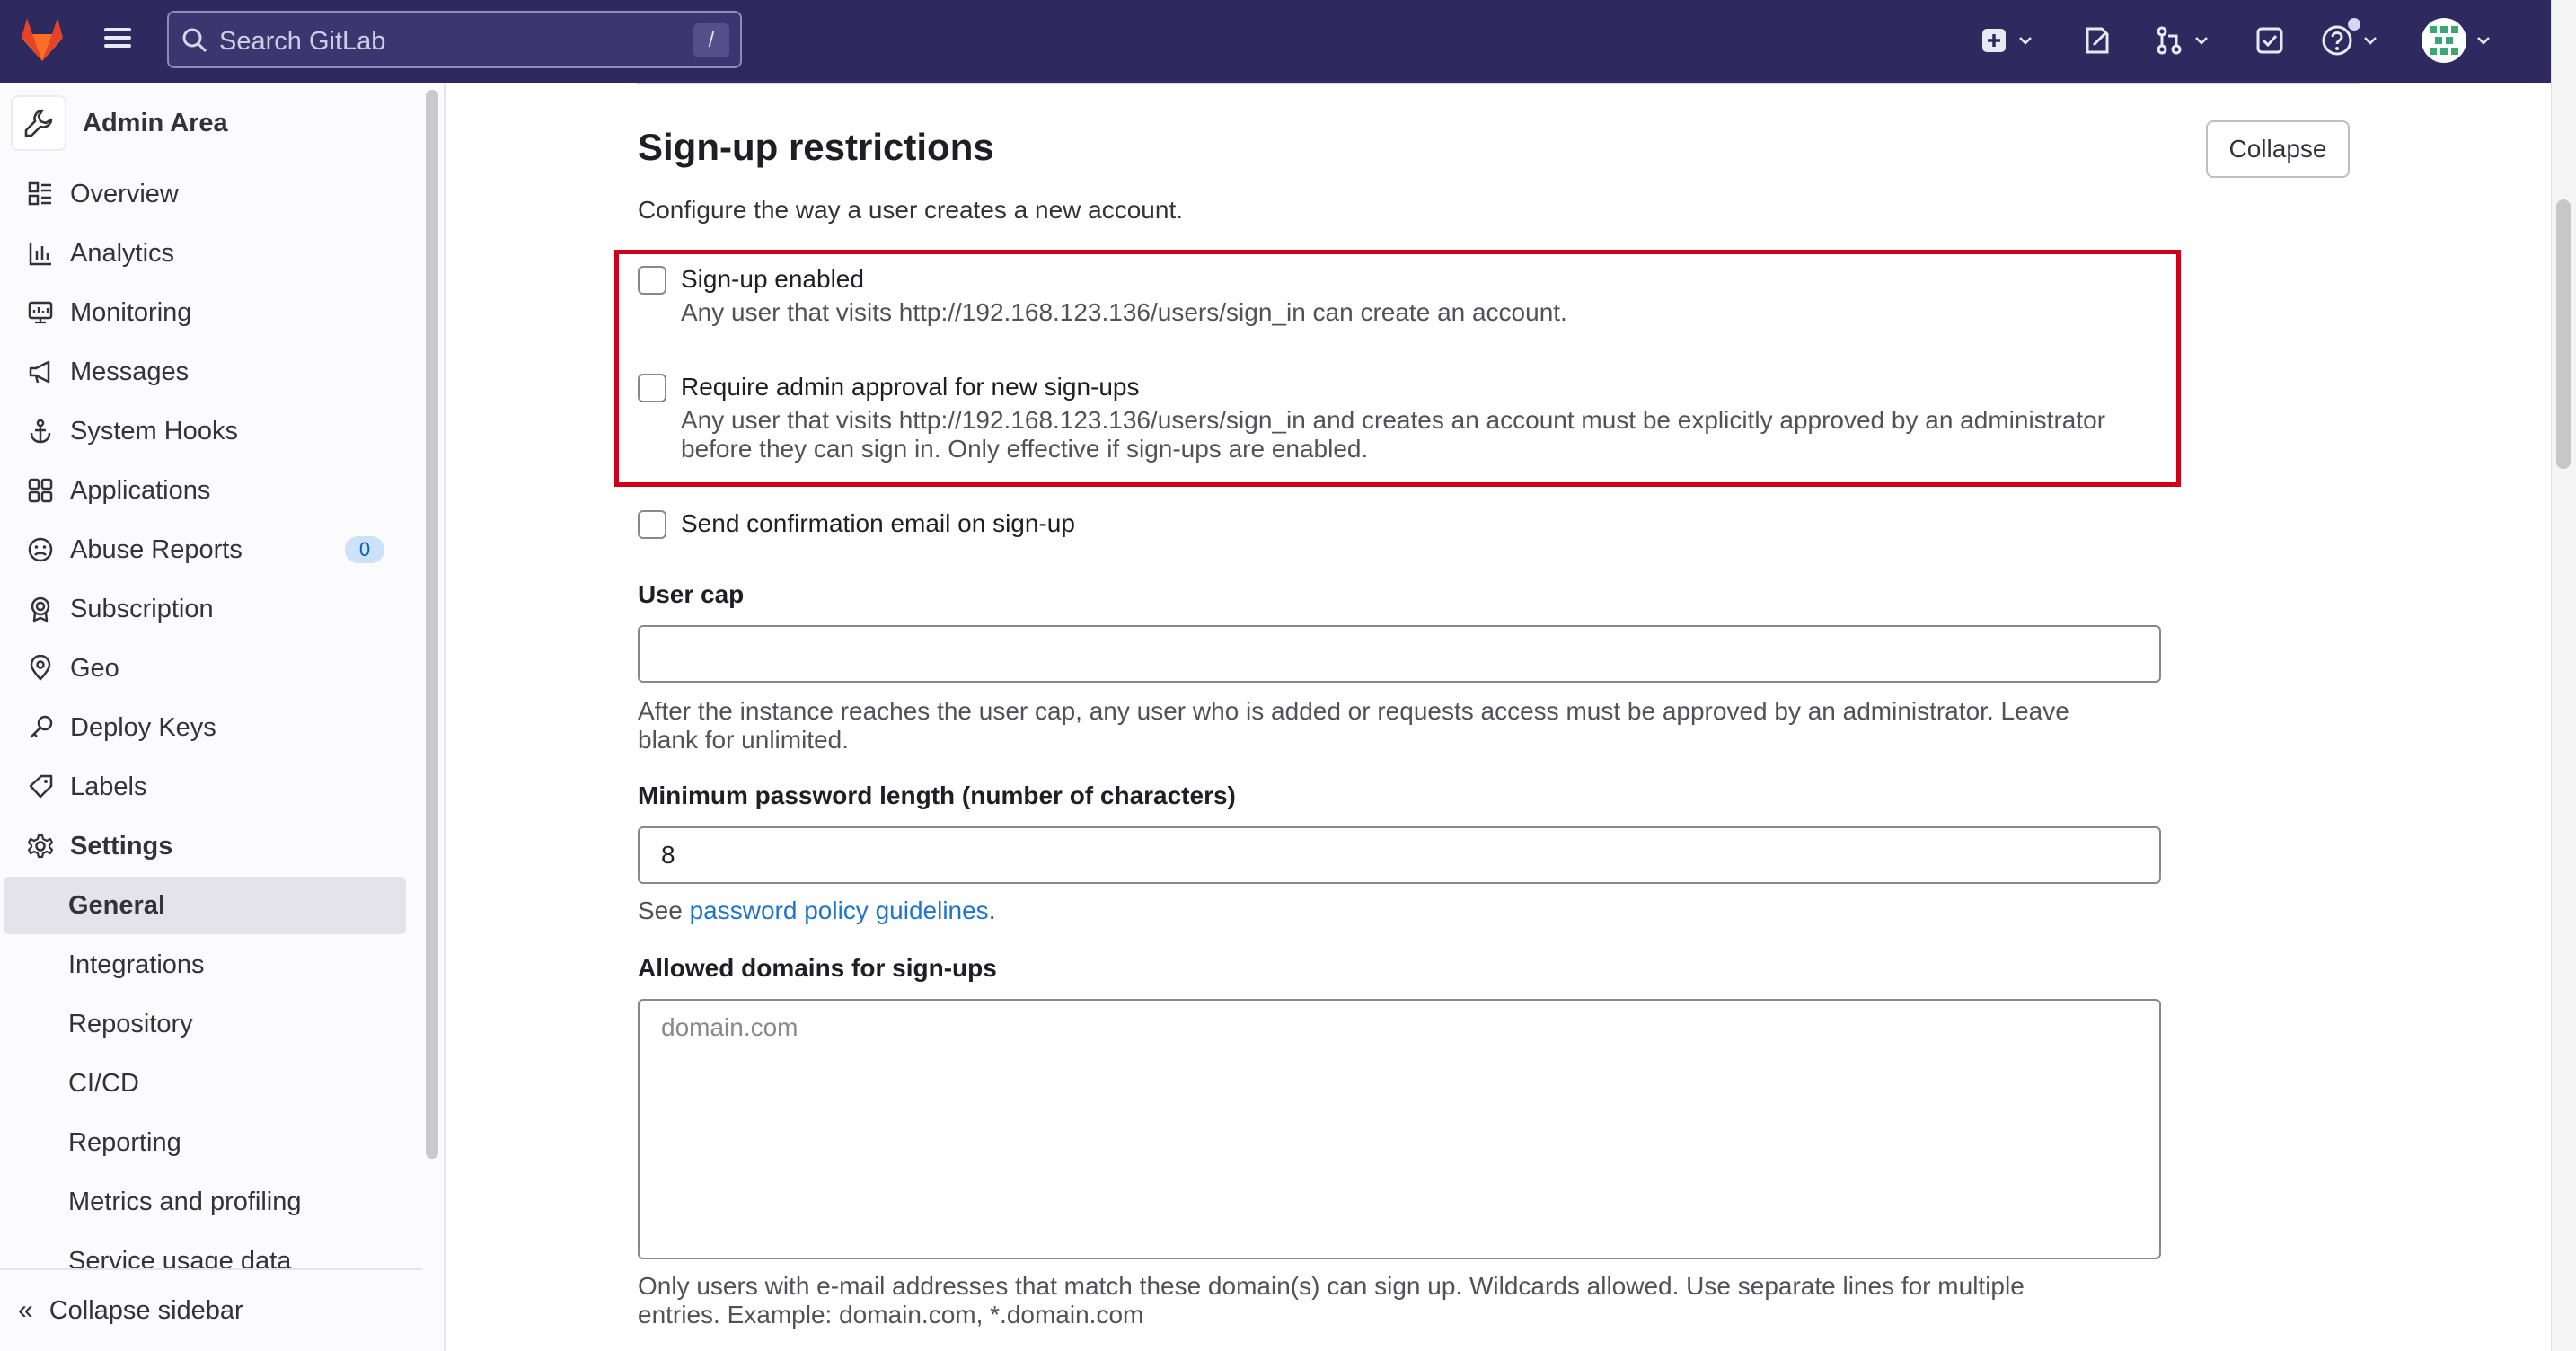  What do you see at coordinates (1399, 855) in the screenshot?
I see `min-password-input: 8` at bounding box center [1399, 855].